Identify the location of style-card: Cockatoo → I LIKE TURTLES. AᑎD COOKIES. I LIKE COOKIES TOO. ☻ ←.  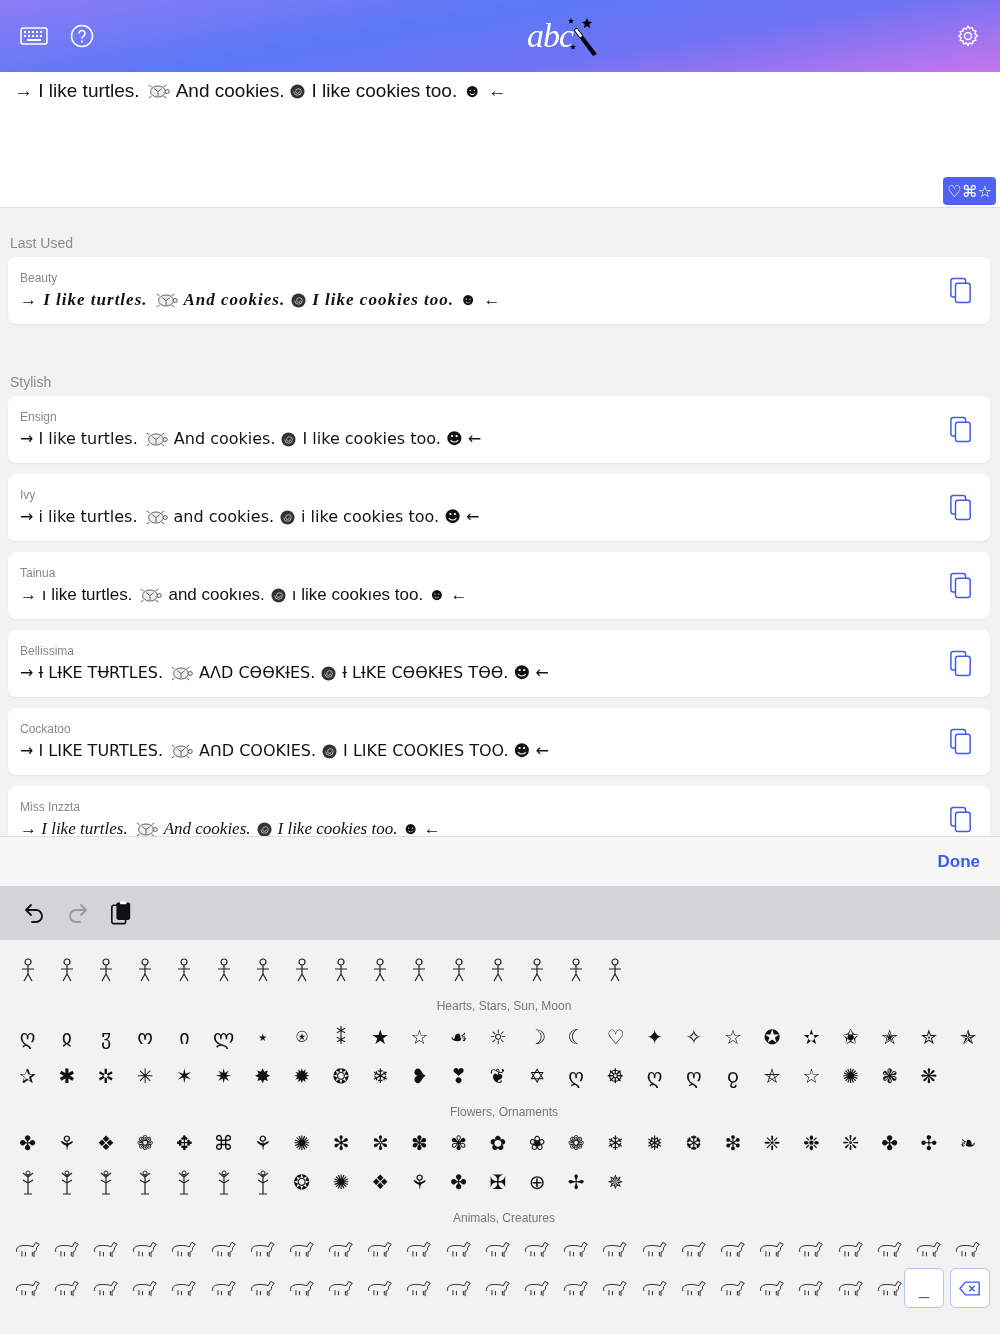
(499, 741).